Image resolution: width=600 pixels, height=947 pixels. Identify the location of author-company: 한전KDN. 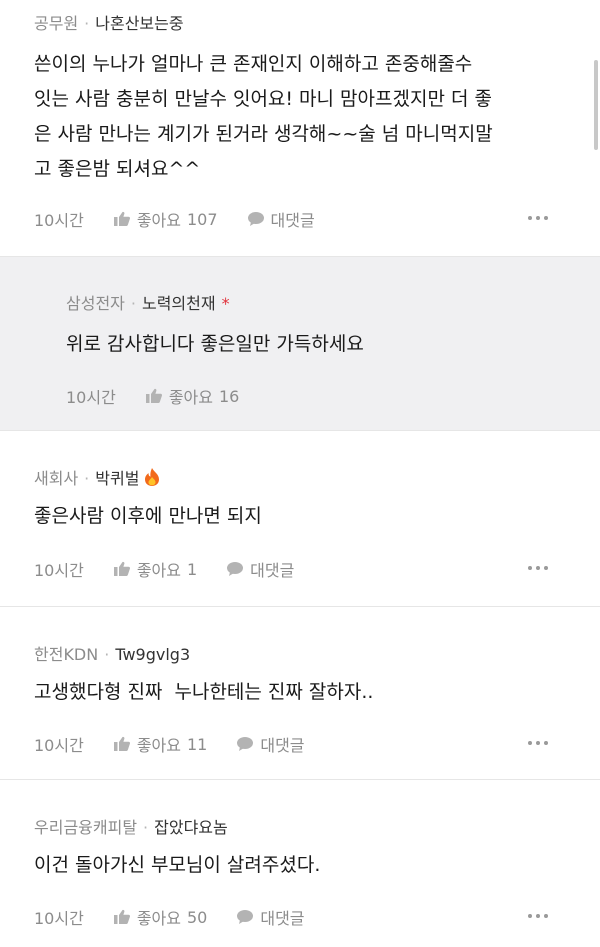
(66, 654).